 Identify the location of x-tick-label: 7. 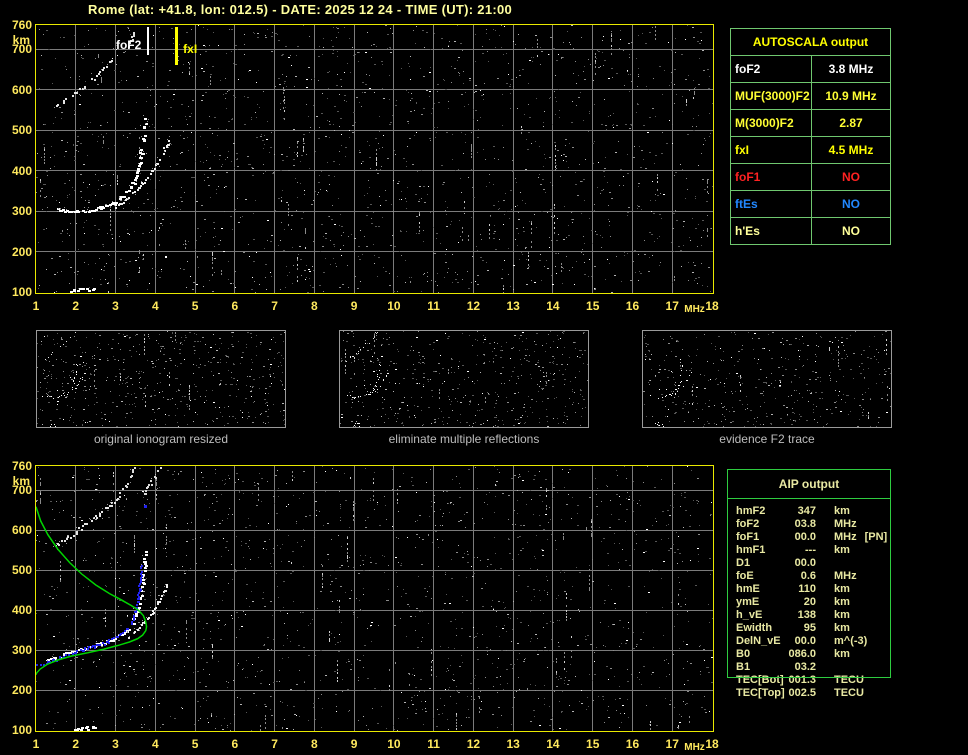
(274, 306).